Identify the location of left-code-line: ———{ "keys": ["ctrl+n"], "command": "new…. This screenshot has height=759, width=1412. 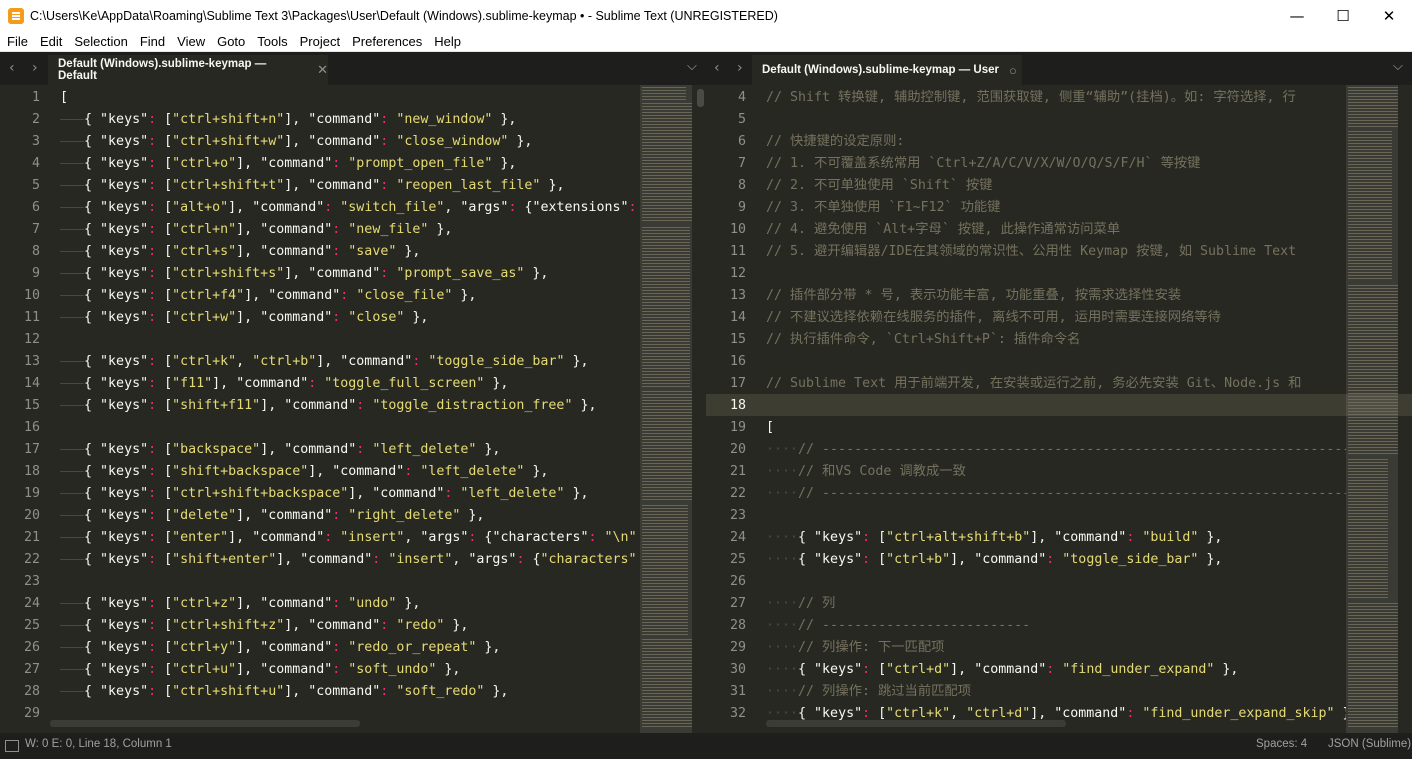
(350, 230).